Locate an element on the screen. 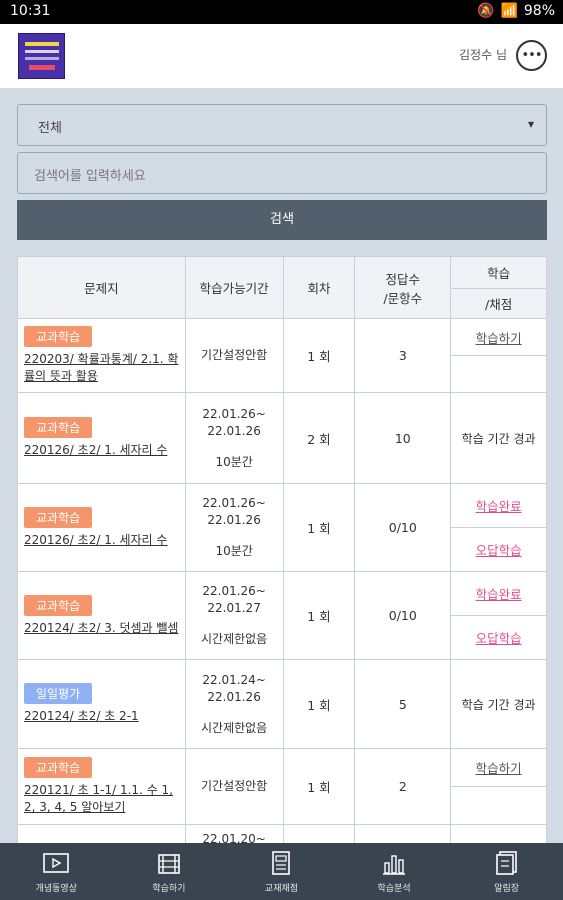 The width and height of the screenshot is (563, 900). header-action-2: /채점 is located at coordinates (498, 303).